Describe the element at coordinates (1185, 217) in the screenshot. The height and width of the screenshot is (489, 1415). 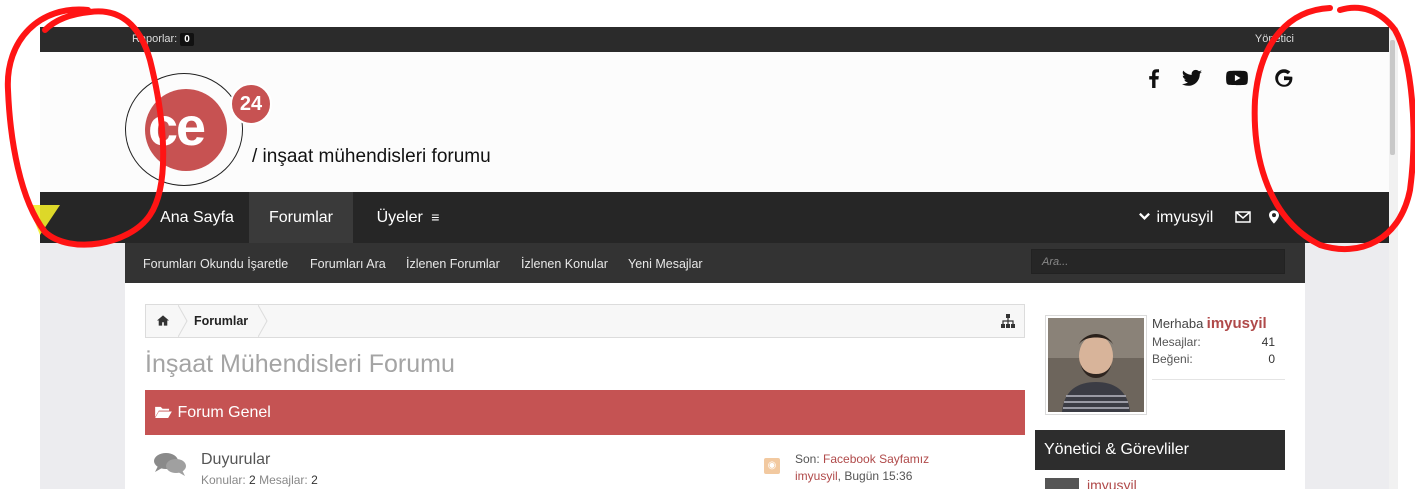
I see `user-menu-name: imyusyil` at that location.